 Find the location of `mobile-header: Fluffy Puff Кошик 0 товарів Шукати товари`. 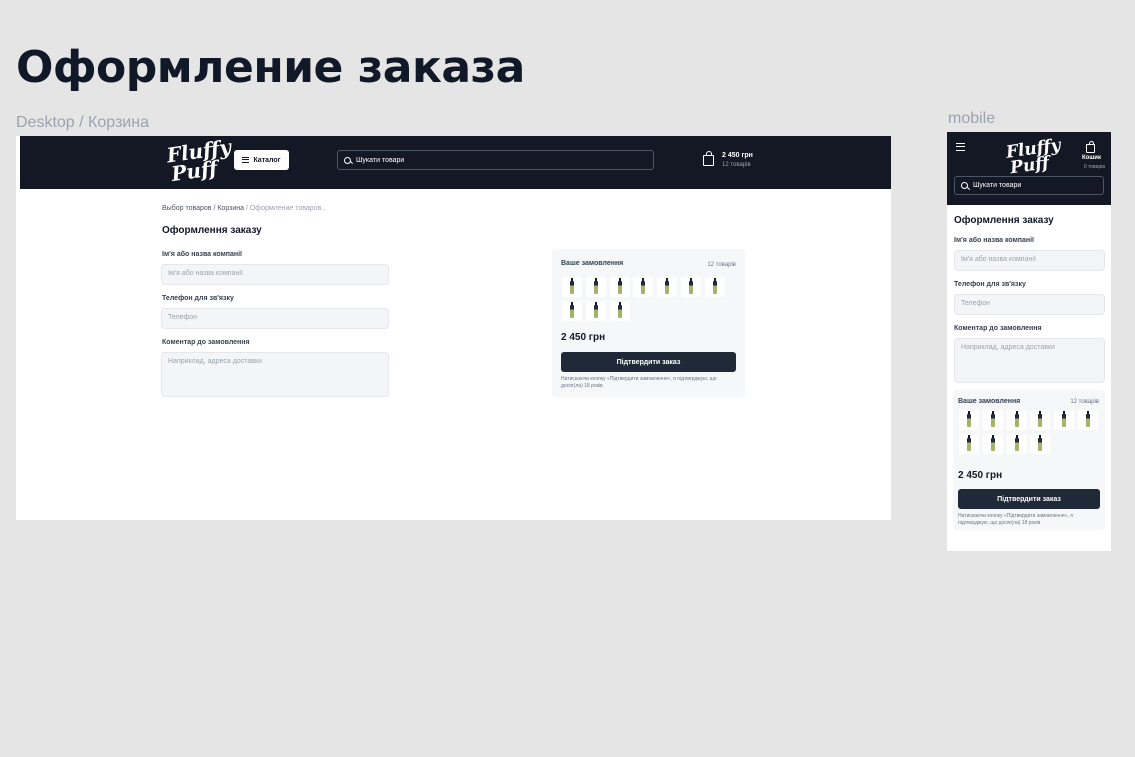

mobile-header: Fluffy Puff Кошик 0 товарів Шукати товари is located at coordinates (1029, 168).